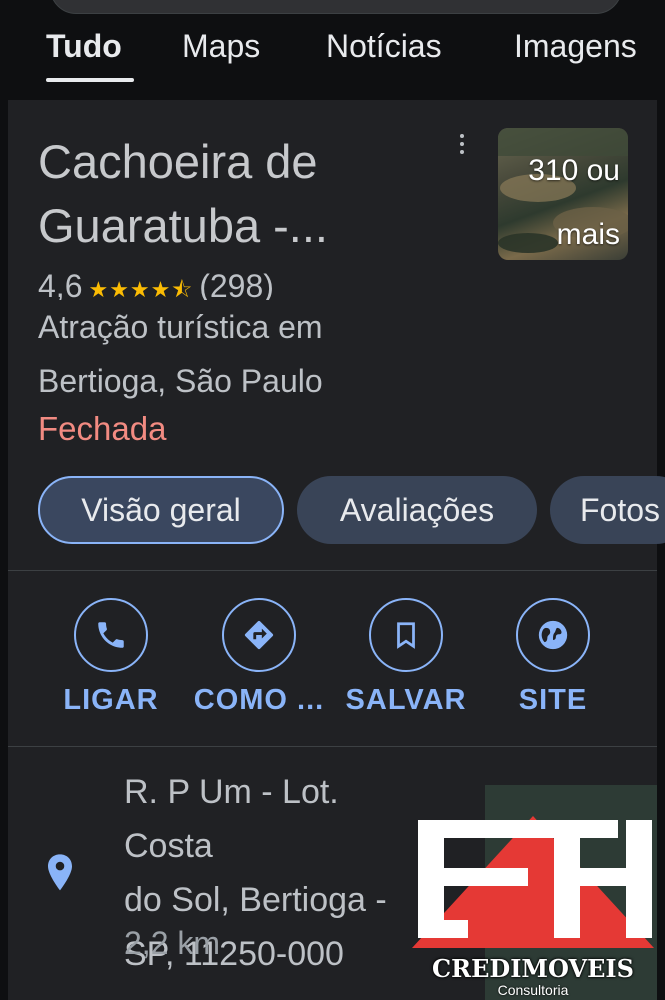 The width and height of the screenshot is (665, 1000). Describe the element at coordinates (533, 968) in the screenshot. I see `logo-name: CREDIMOVEIS` at that location.